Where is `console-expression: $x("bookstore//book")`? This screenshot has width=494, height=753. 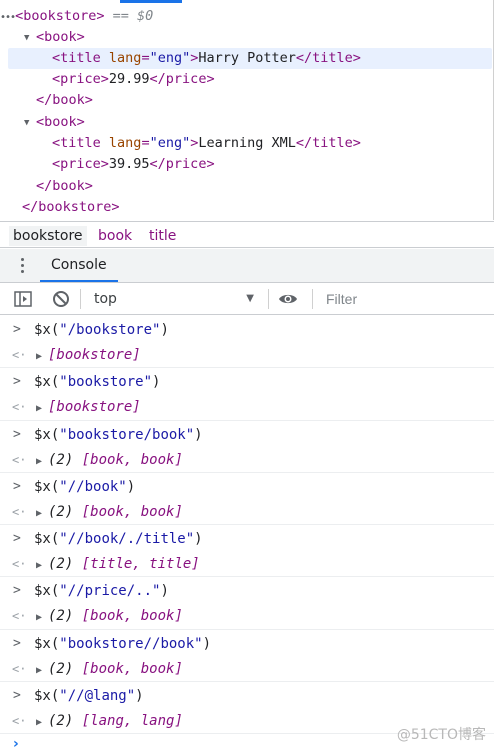
console-expression: $x("bookstore//book") is located at coordinates (123, 643).